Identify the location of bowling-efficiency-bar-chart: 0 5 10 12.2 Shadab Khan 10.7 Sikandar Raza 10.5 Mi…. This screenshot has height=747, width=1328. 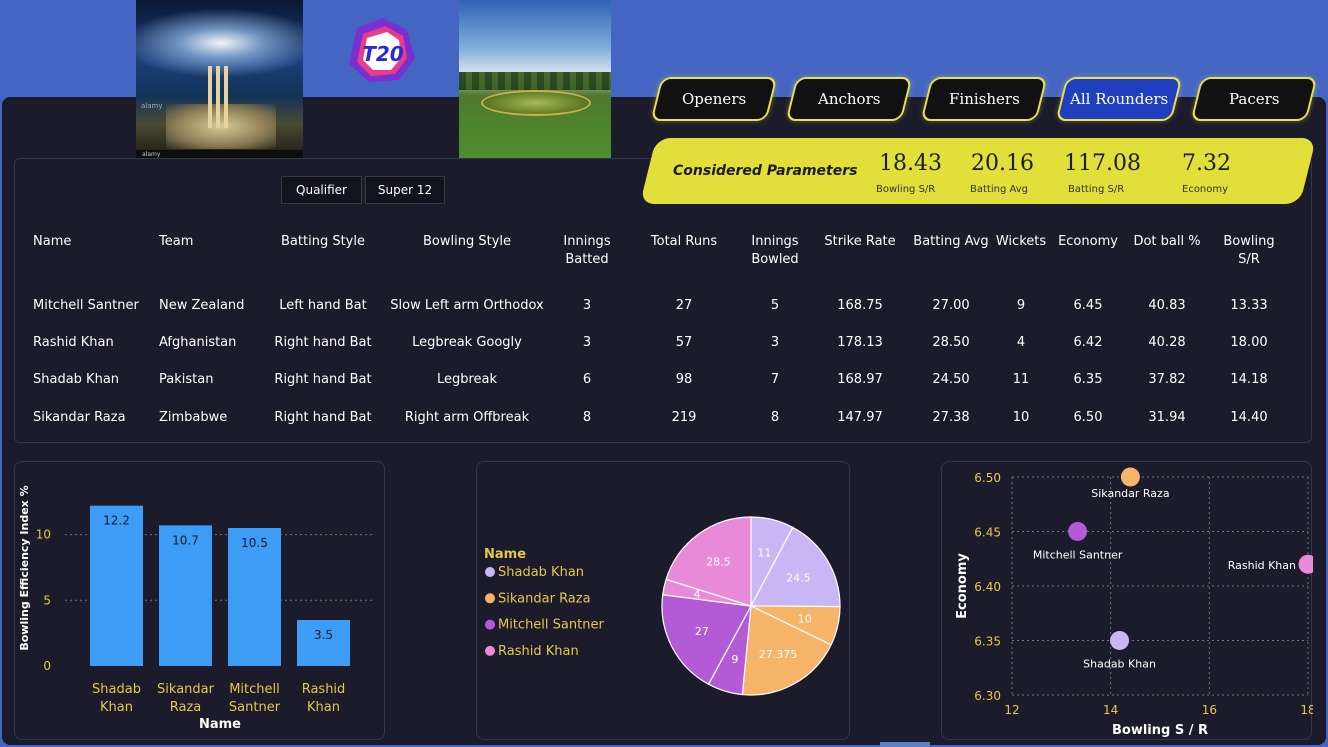
(196, 608).